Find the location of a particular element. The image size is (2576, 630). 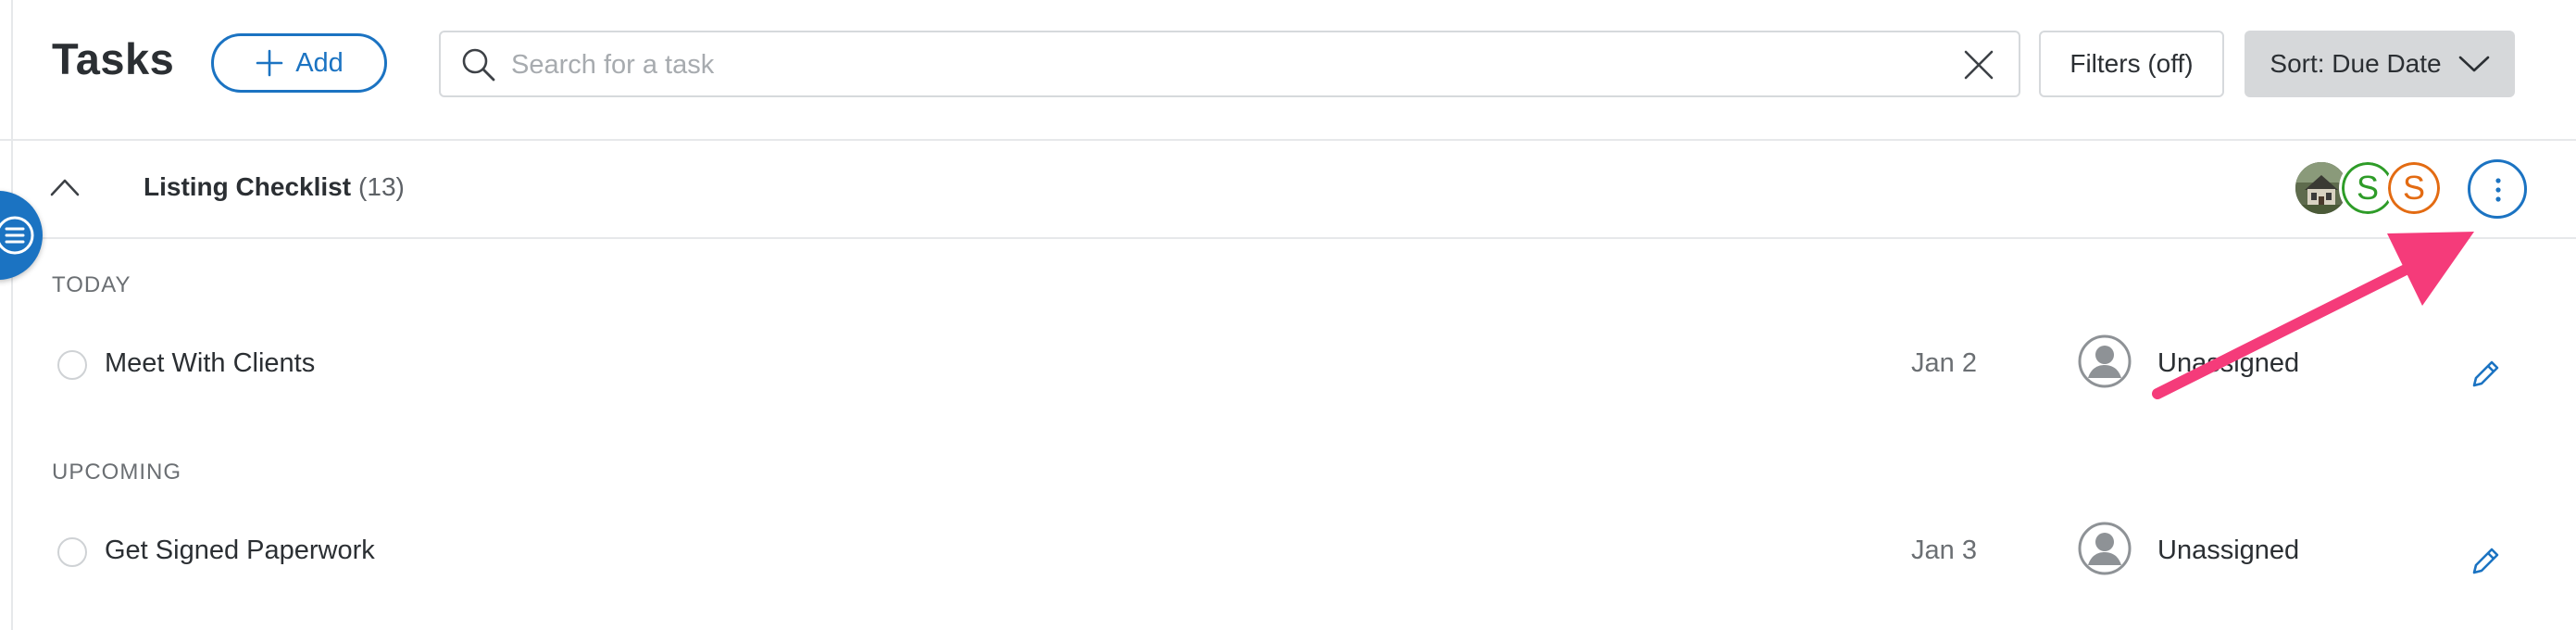

task-name: Meet With Clients is located at coordinates (210, 363).